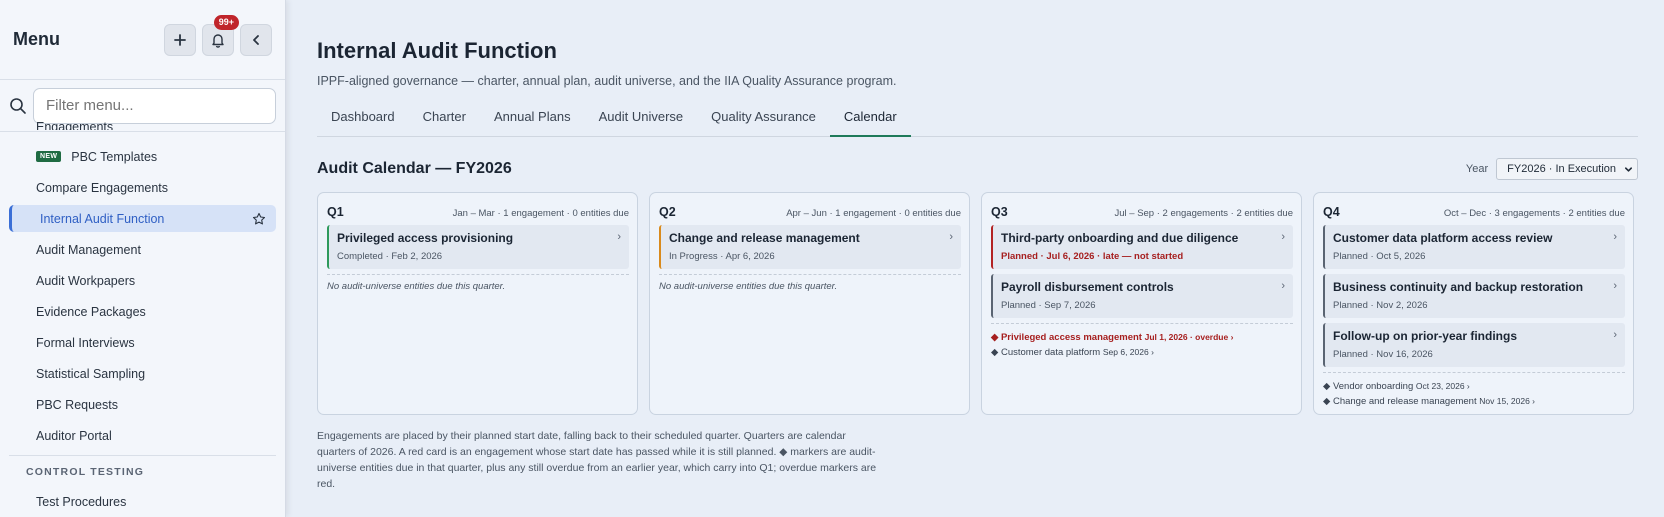 This screenshot has width=1664, height=517. I want to click on chevron-left-icon, so click(256, 39).